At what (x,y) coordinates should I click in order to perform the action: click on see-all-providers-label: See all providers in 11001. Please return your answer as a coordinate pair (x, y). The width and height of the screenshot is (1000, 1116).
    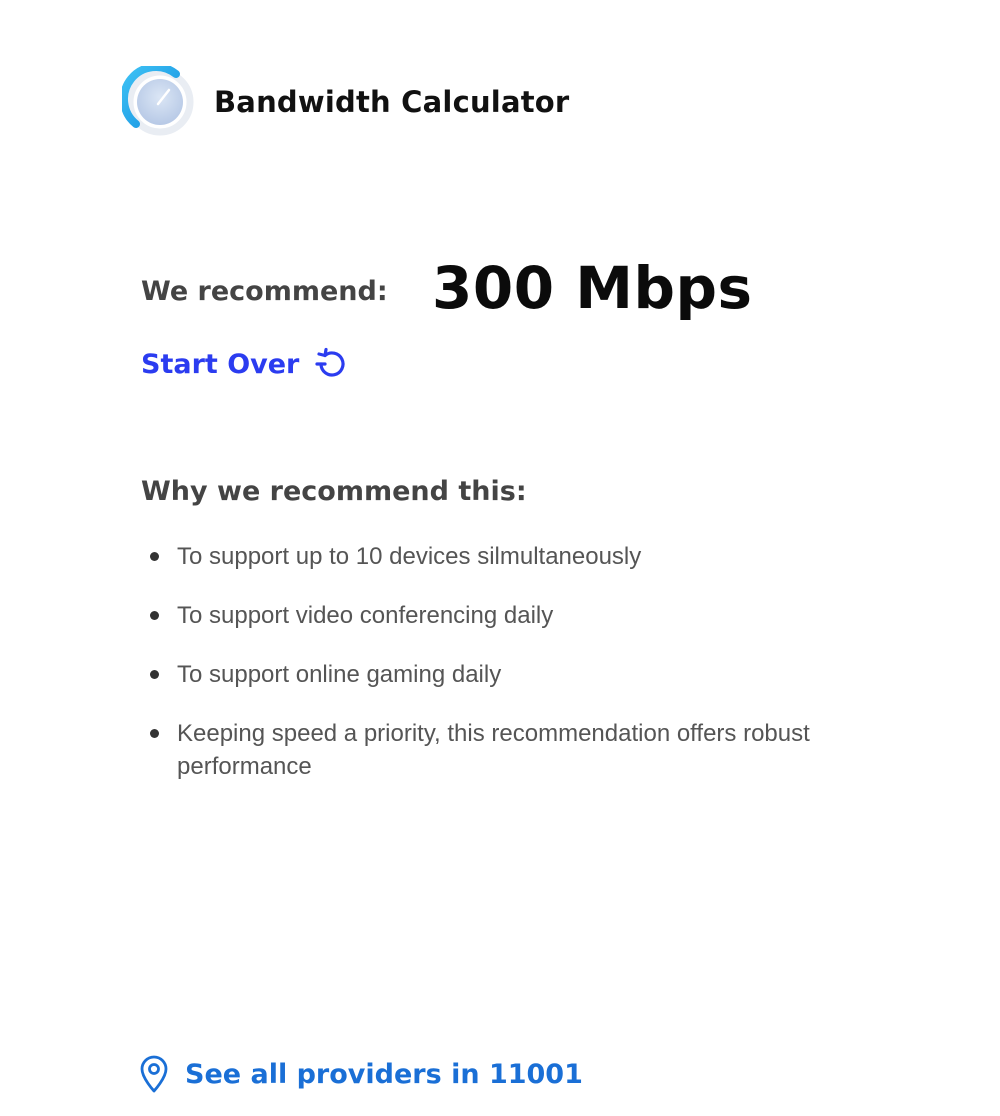
    Looking at the image, I should click on (384, 1074).